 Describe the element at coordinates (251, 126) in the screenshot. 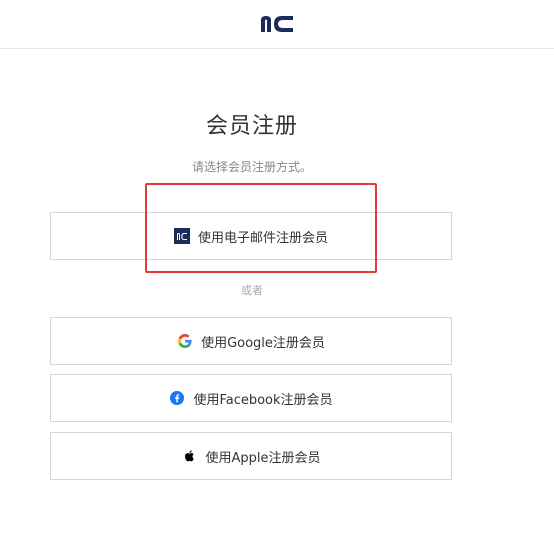

I see `page-title: 会员注册` at that location.